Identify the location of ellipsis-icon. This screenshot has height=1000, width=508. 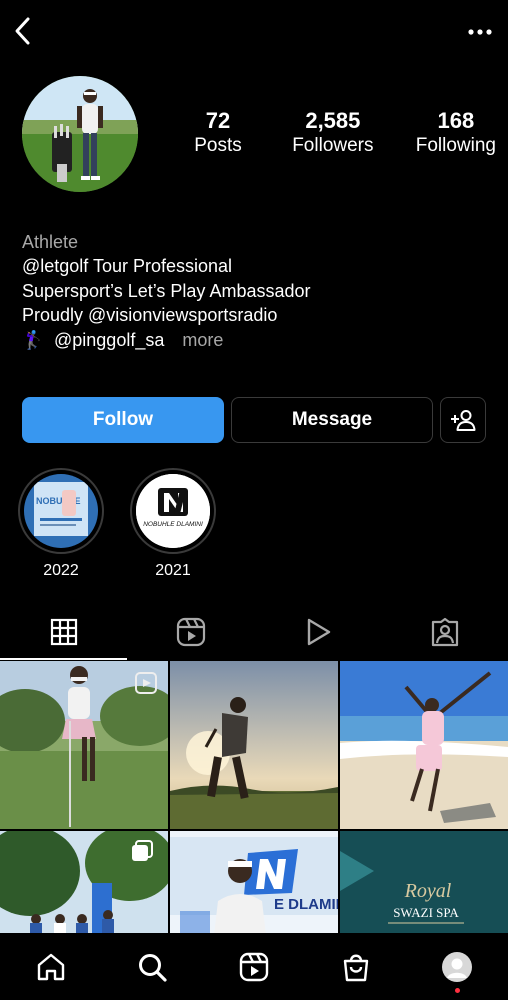
(480, 32).